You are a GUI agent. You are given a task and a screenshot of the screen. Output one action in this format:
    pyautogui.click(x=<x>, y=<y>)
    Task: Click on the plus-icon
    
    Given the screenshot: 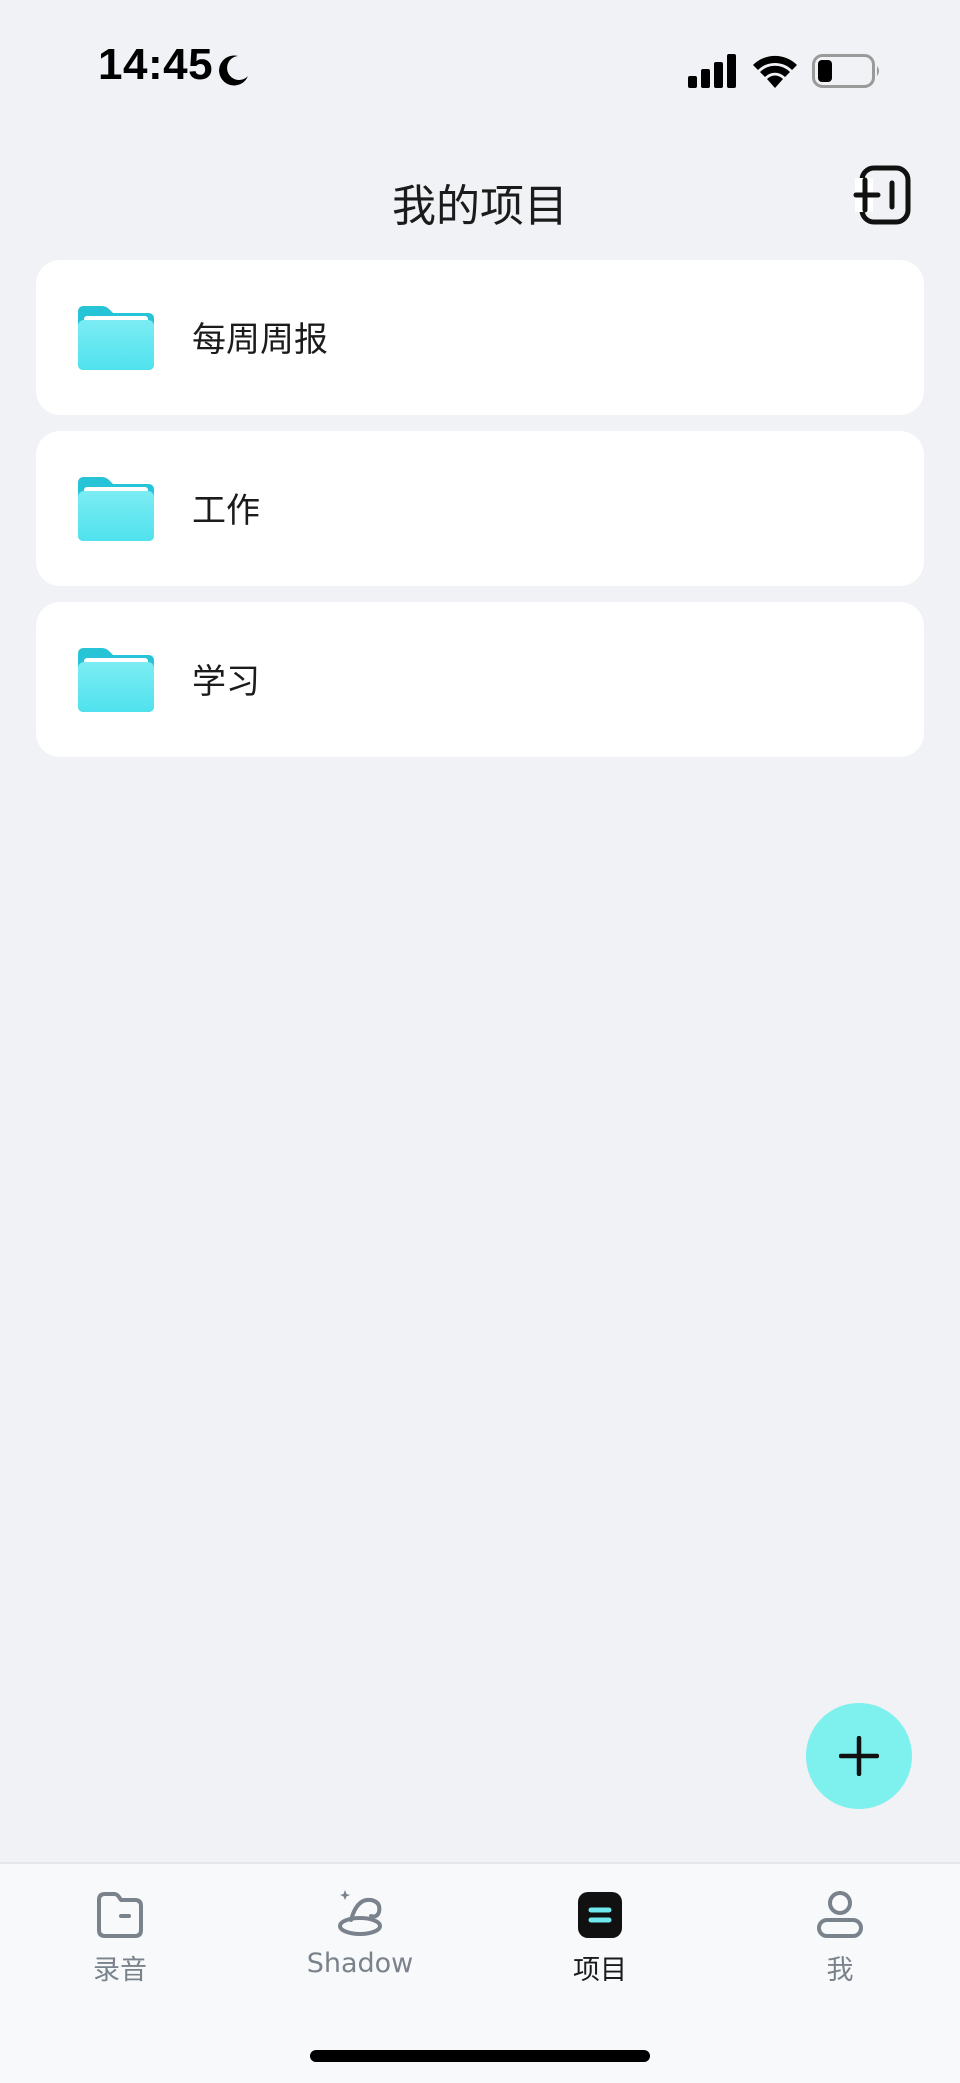 What is the action you would take?
    pyautogui.click(x=859, y=1756)
    